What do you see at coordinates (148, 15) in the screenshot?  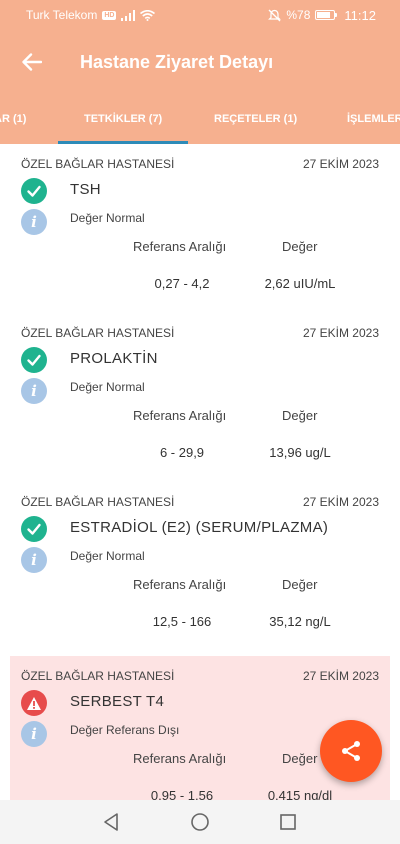 I see `wifi-icon` at bounding box center [148, 15].